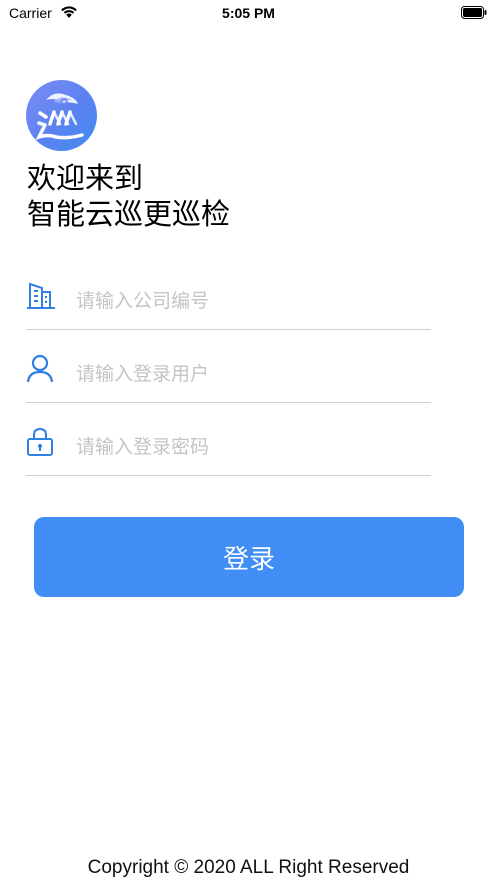 The width and height of the screenshot is (497, 883). What do you see at coordinates (248, 867) in the screenshot?
I see `copyright-footer: Copyright © 2020 ALL Right Reserved` at bounding box center [248, 867].